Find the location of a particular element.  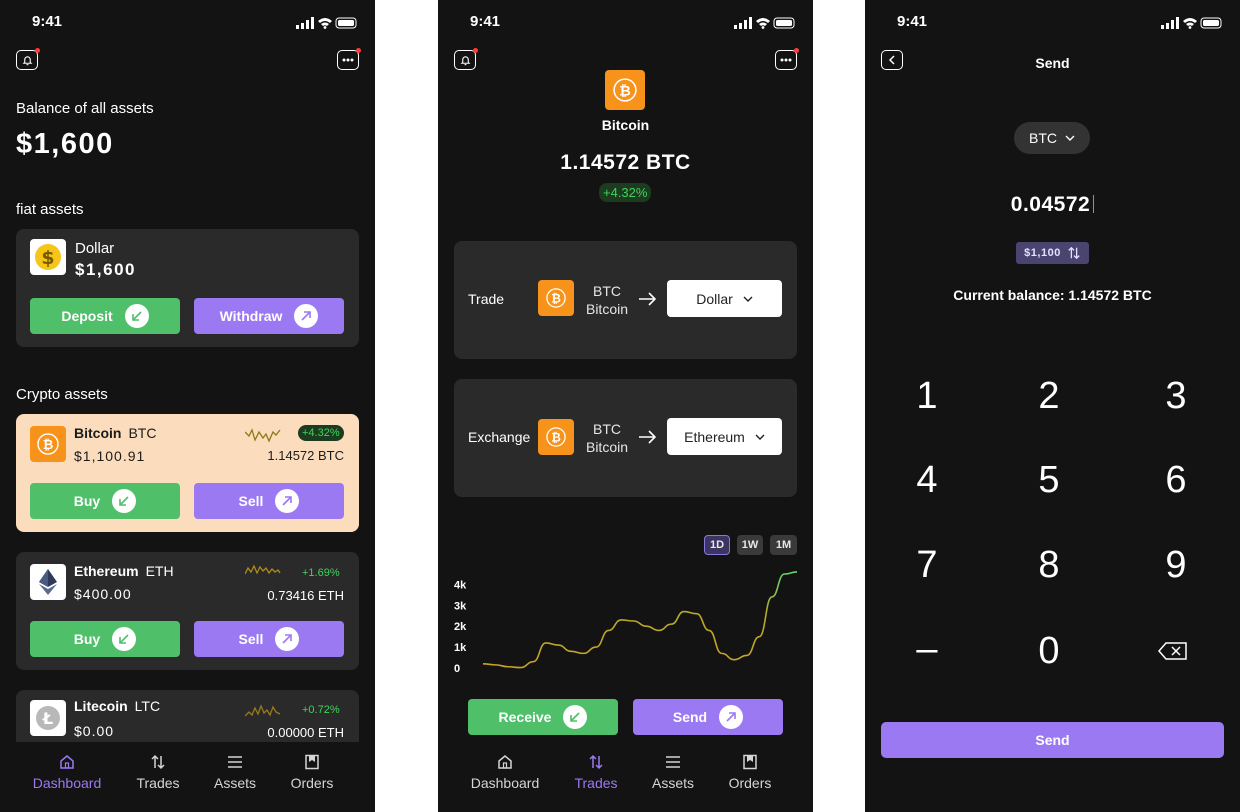

sparkline-icon is located at coordinates (263, 569).